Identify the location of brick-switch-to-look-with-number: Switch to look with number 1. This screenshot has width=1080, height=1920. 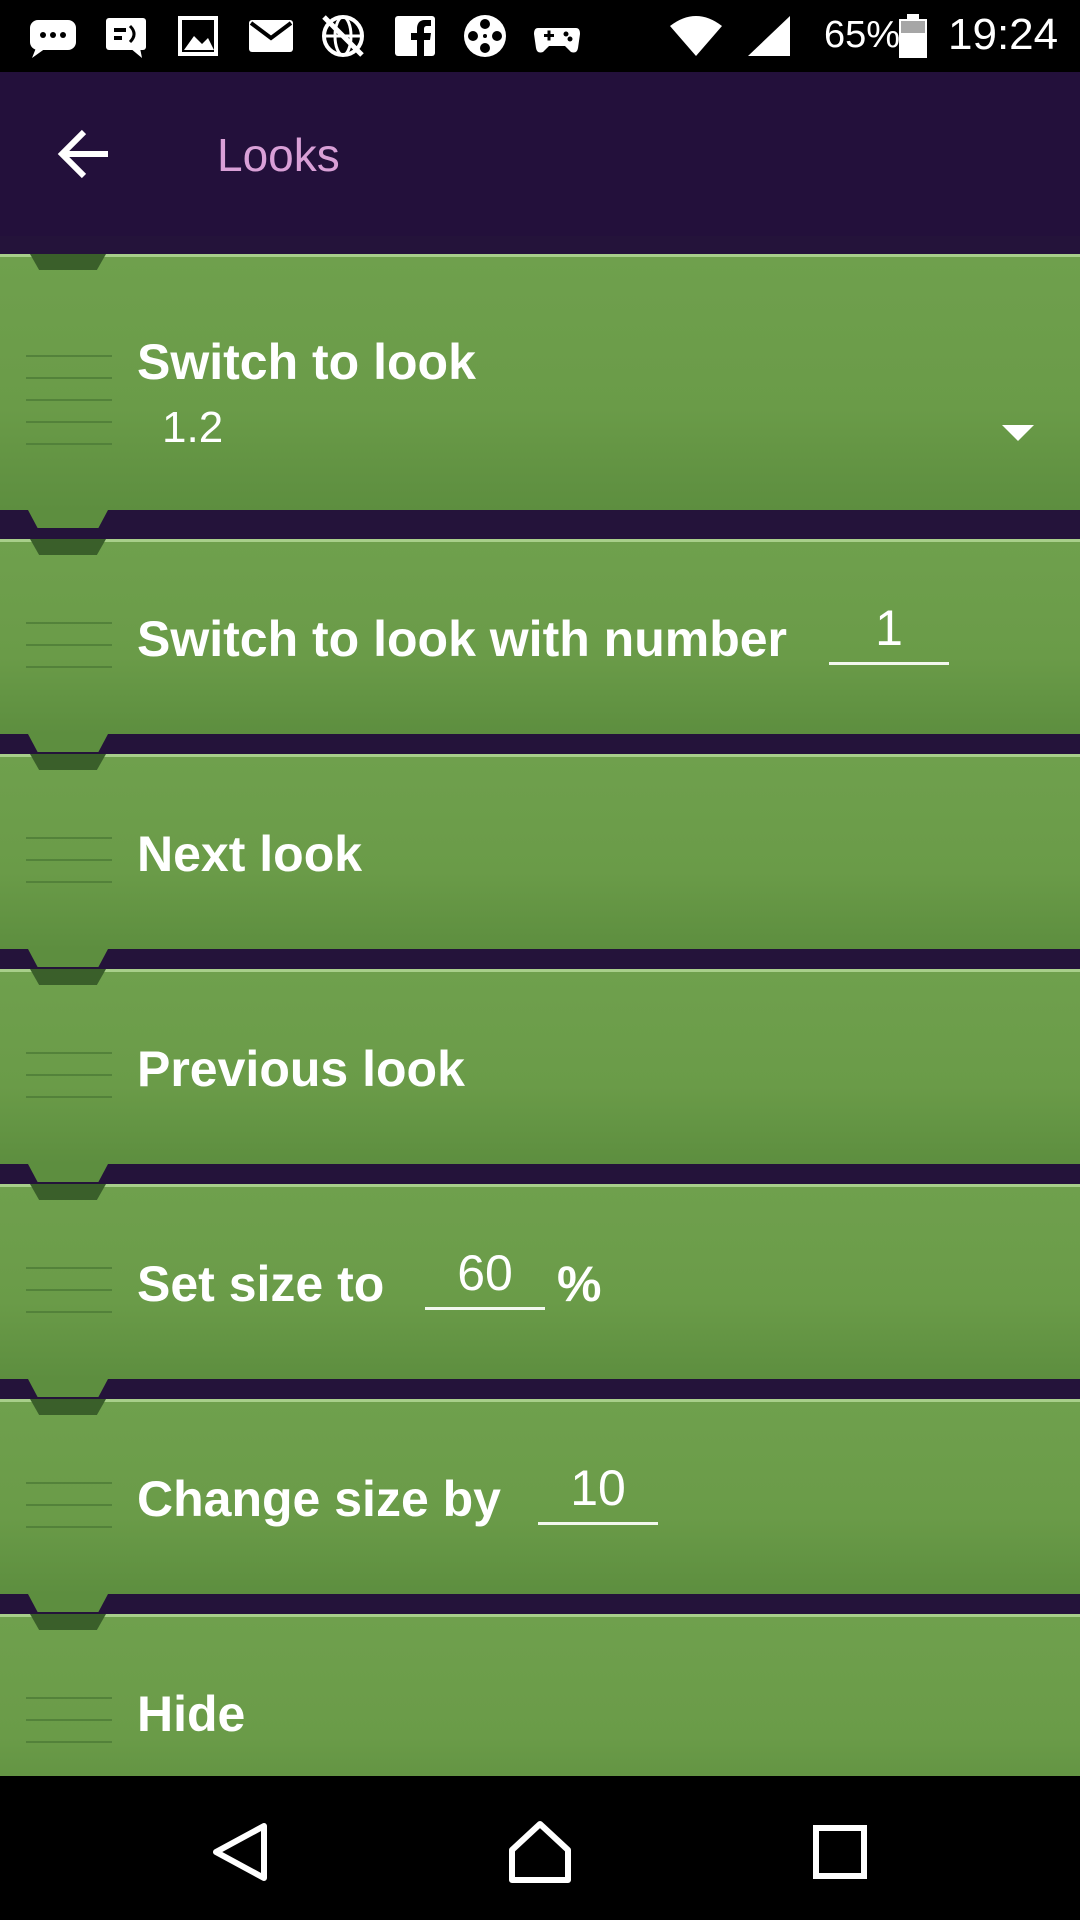
(540, 645).